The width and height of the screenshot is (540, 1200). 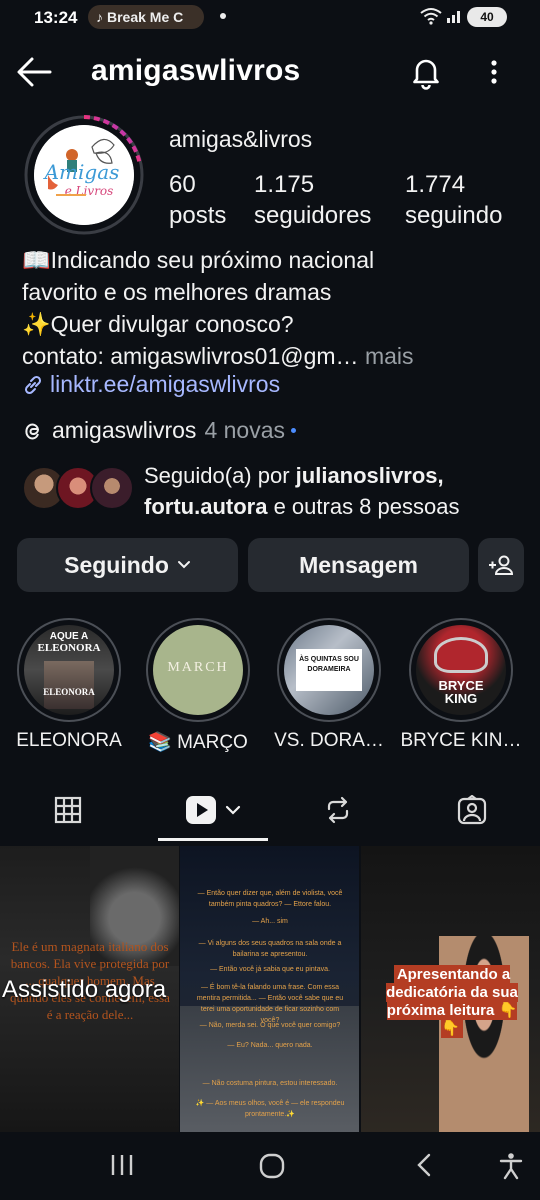 I want to click on followed-by-prefix: Seguido(a) por, so click(x=217, y=475).